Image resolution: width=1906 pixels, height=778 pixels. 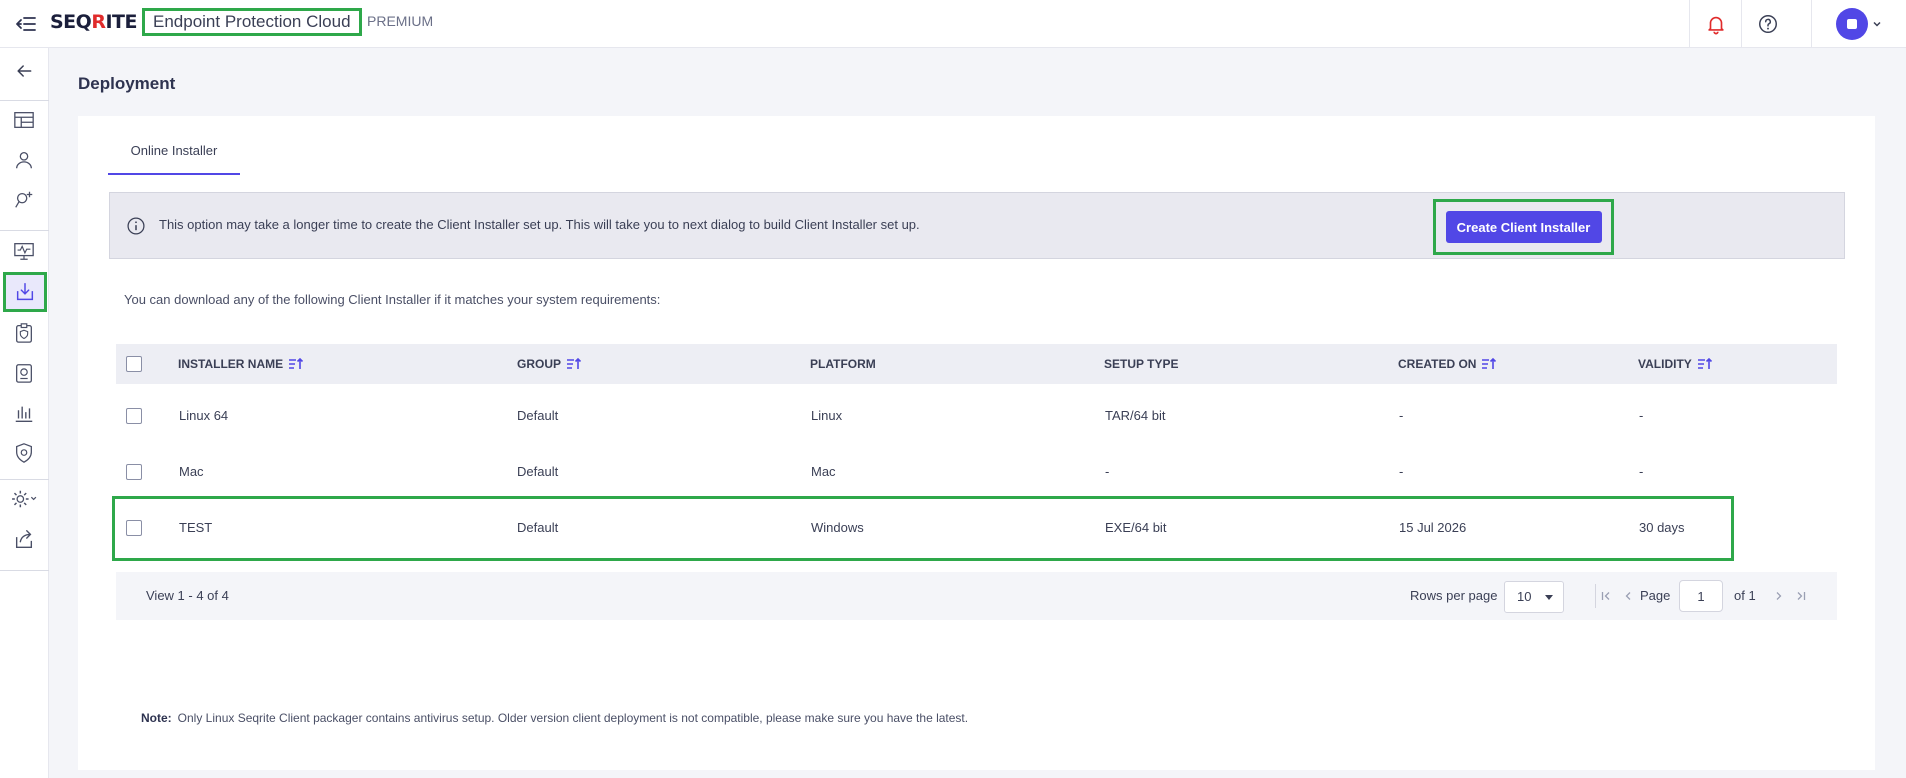 I want to click on column-group: GROUP, so click(x=549, y=364).